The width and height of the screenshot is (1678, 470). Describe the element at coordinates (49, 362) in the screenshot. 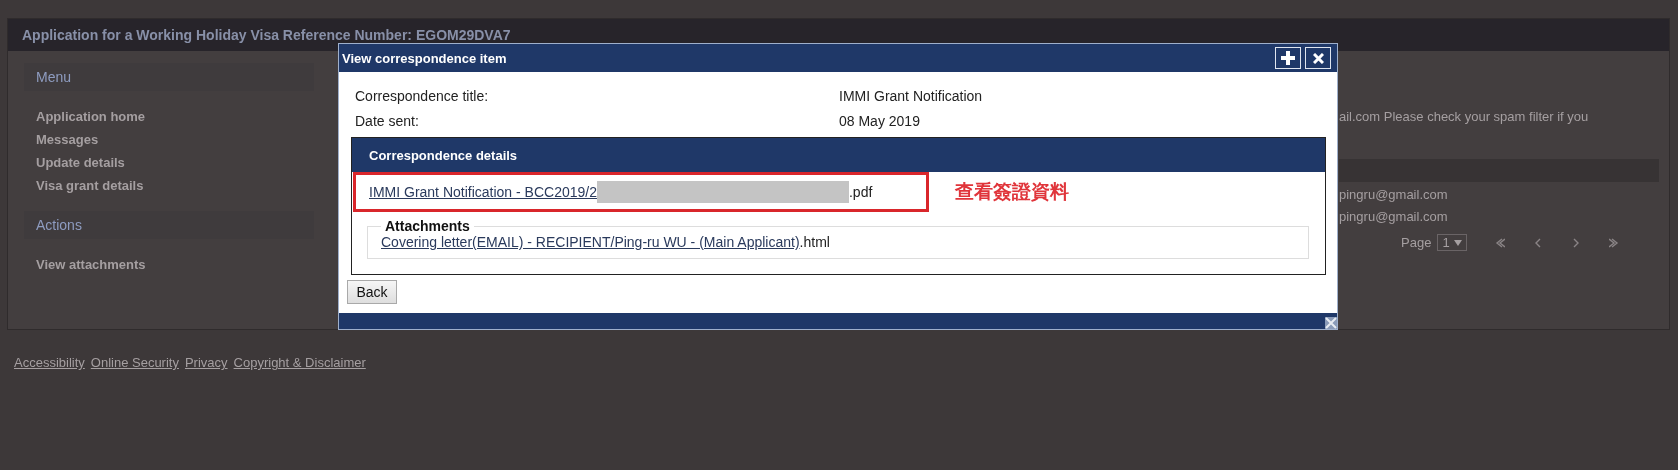

I see `footer-link: Accessibility` at that location.